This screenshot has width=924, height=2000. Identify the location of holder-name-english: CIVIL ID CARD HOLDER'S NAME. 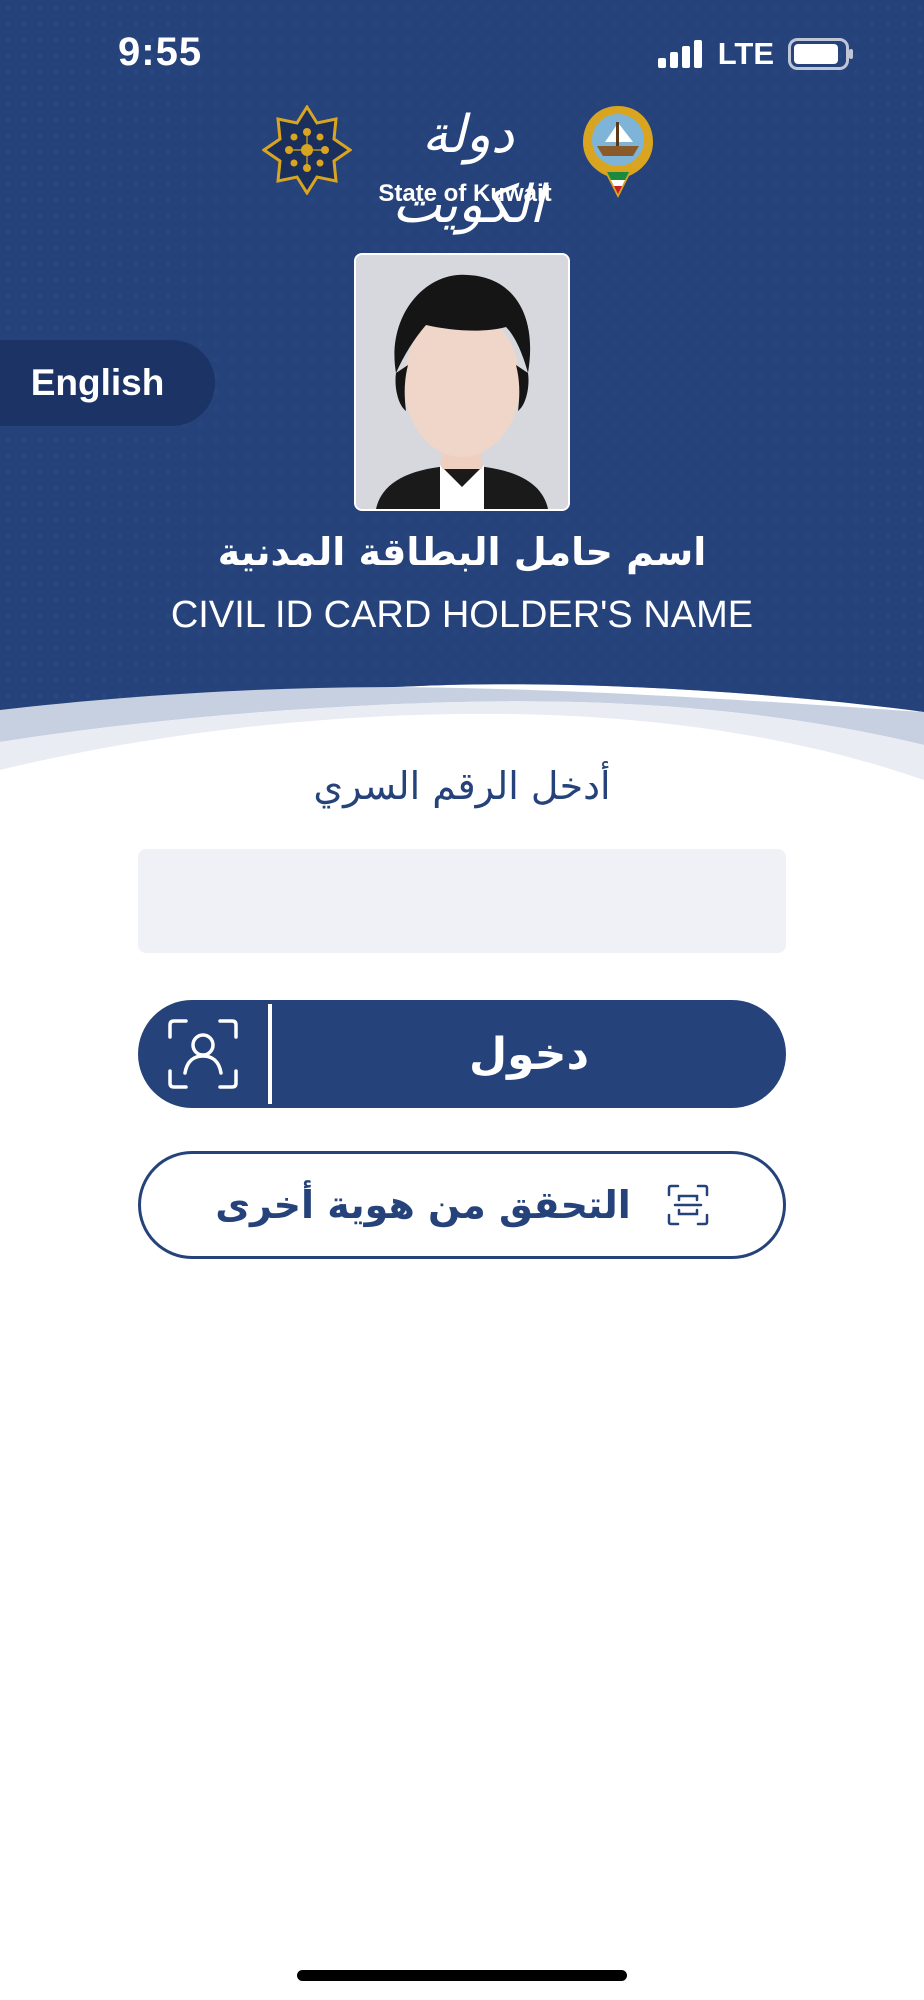
(462, 615).